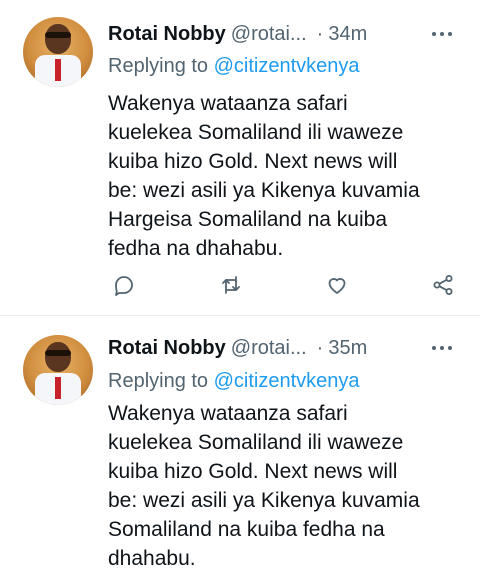  I want to click on like-icon, so click(337, 285).